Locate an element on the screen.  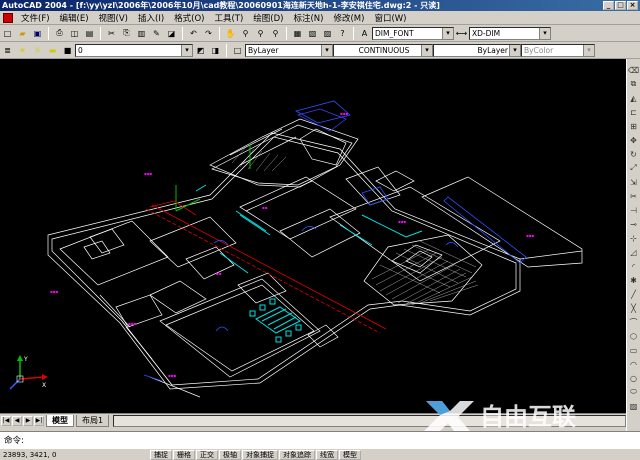
ellipse-icon: ⬭ is located at coordinates (634, 392).